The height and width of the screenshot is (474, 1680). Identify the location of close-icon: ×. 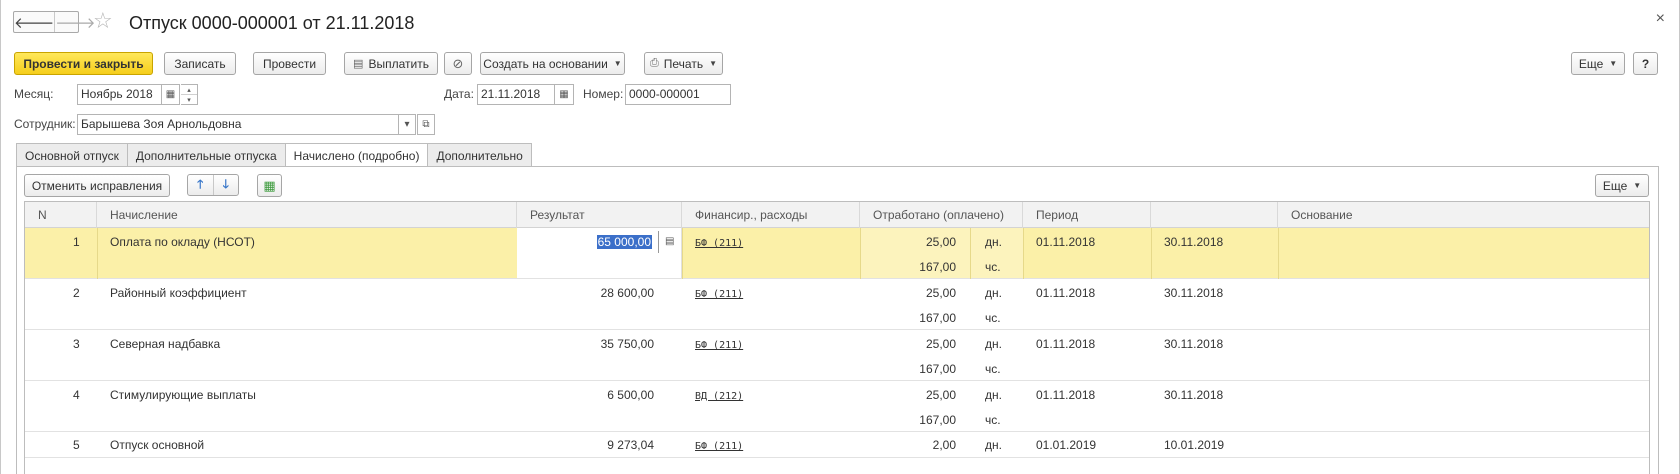
(1660, 19).